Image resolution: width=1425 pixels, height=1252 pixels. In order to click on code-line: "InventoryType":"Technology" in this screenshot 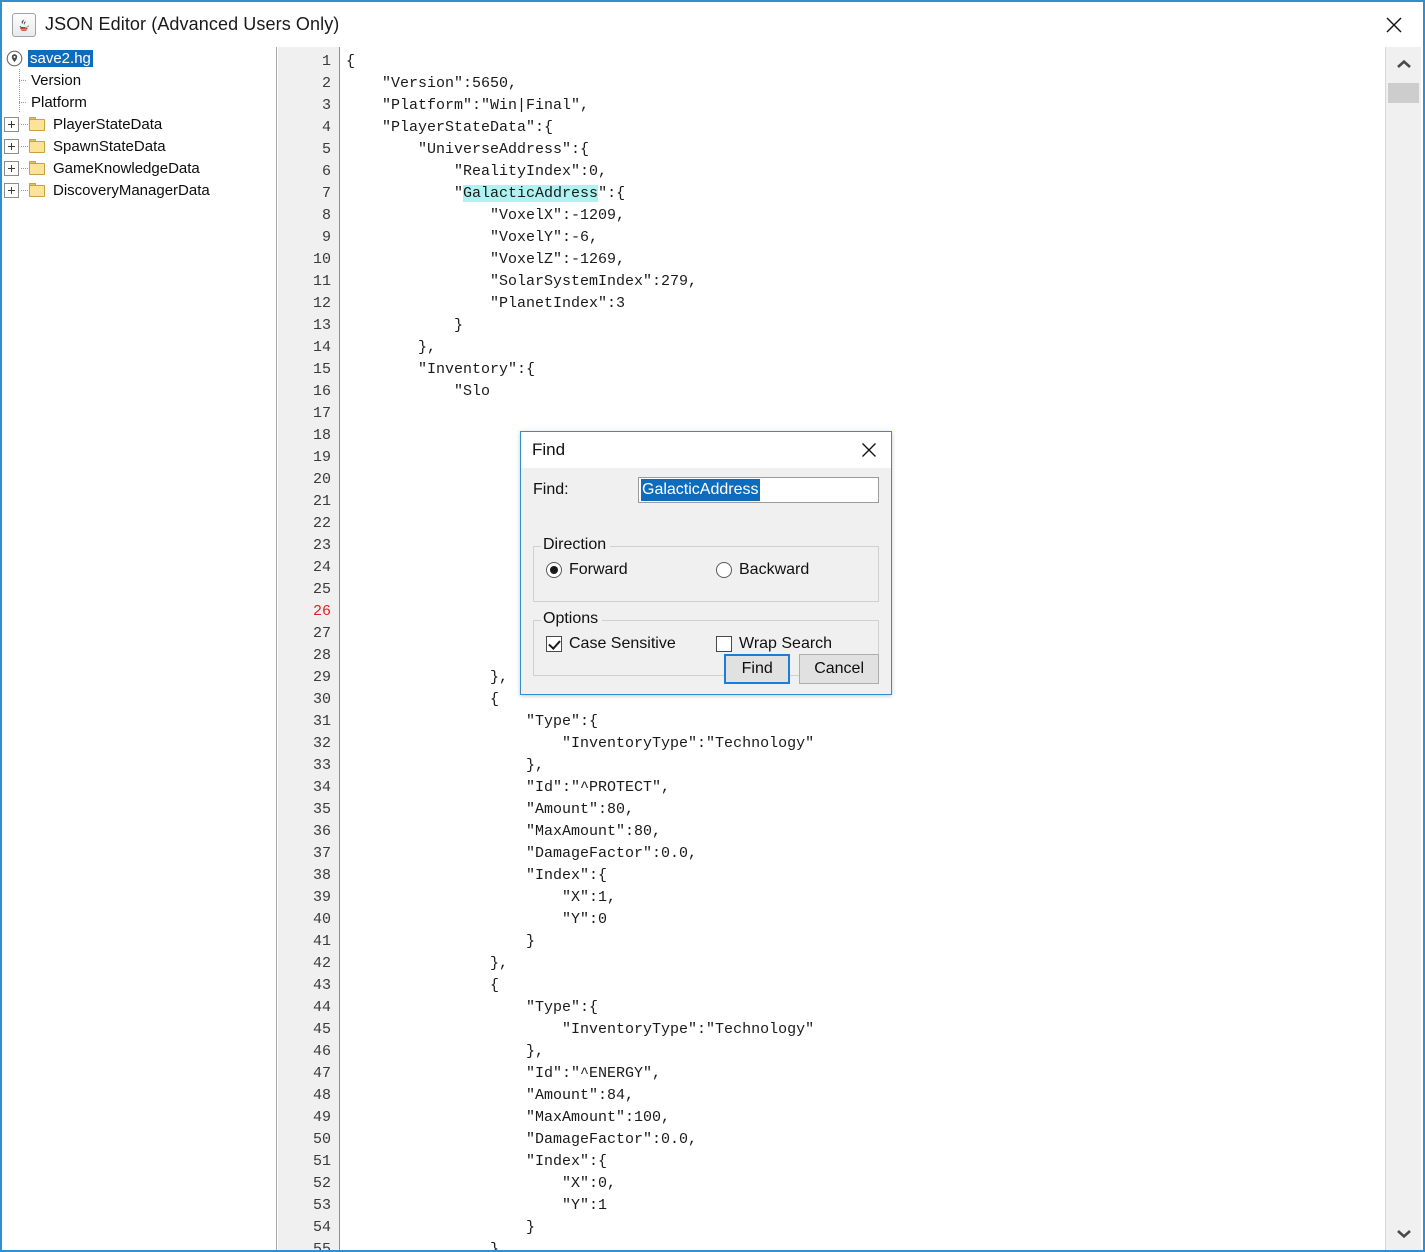, I will do `click(580, 1029)`.